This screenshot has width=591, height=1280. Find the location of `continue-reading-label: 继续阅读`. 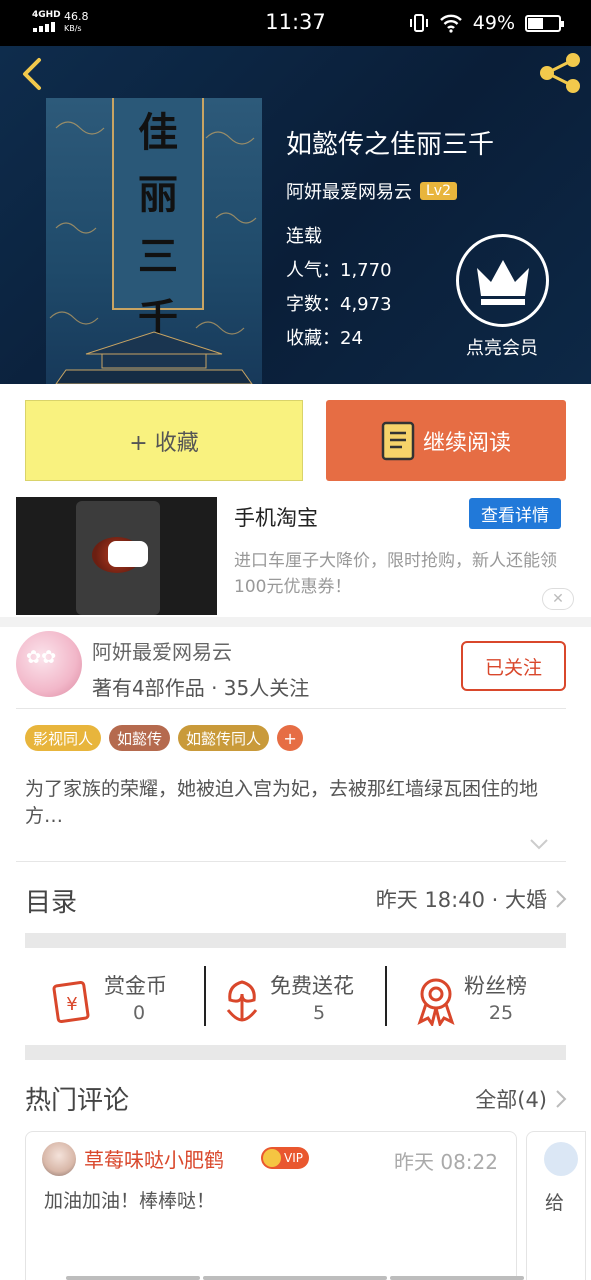

continue-reading-label: 继续阅读 is located at coordinates (466, 443).